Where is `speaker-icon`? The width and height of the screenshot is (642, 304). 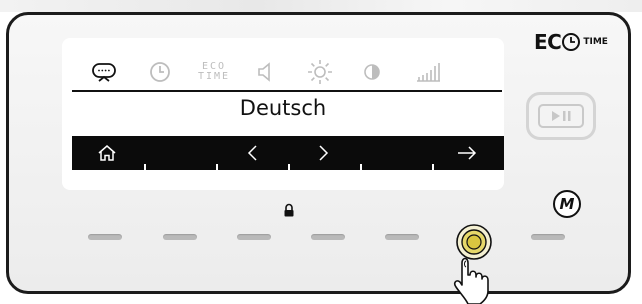
speaker-icon is located at coordinates (264, 72).